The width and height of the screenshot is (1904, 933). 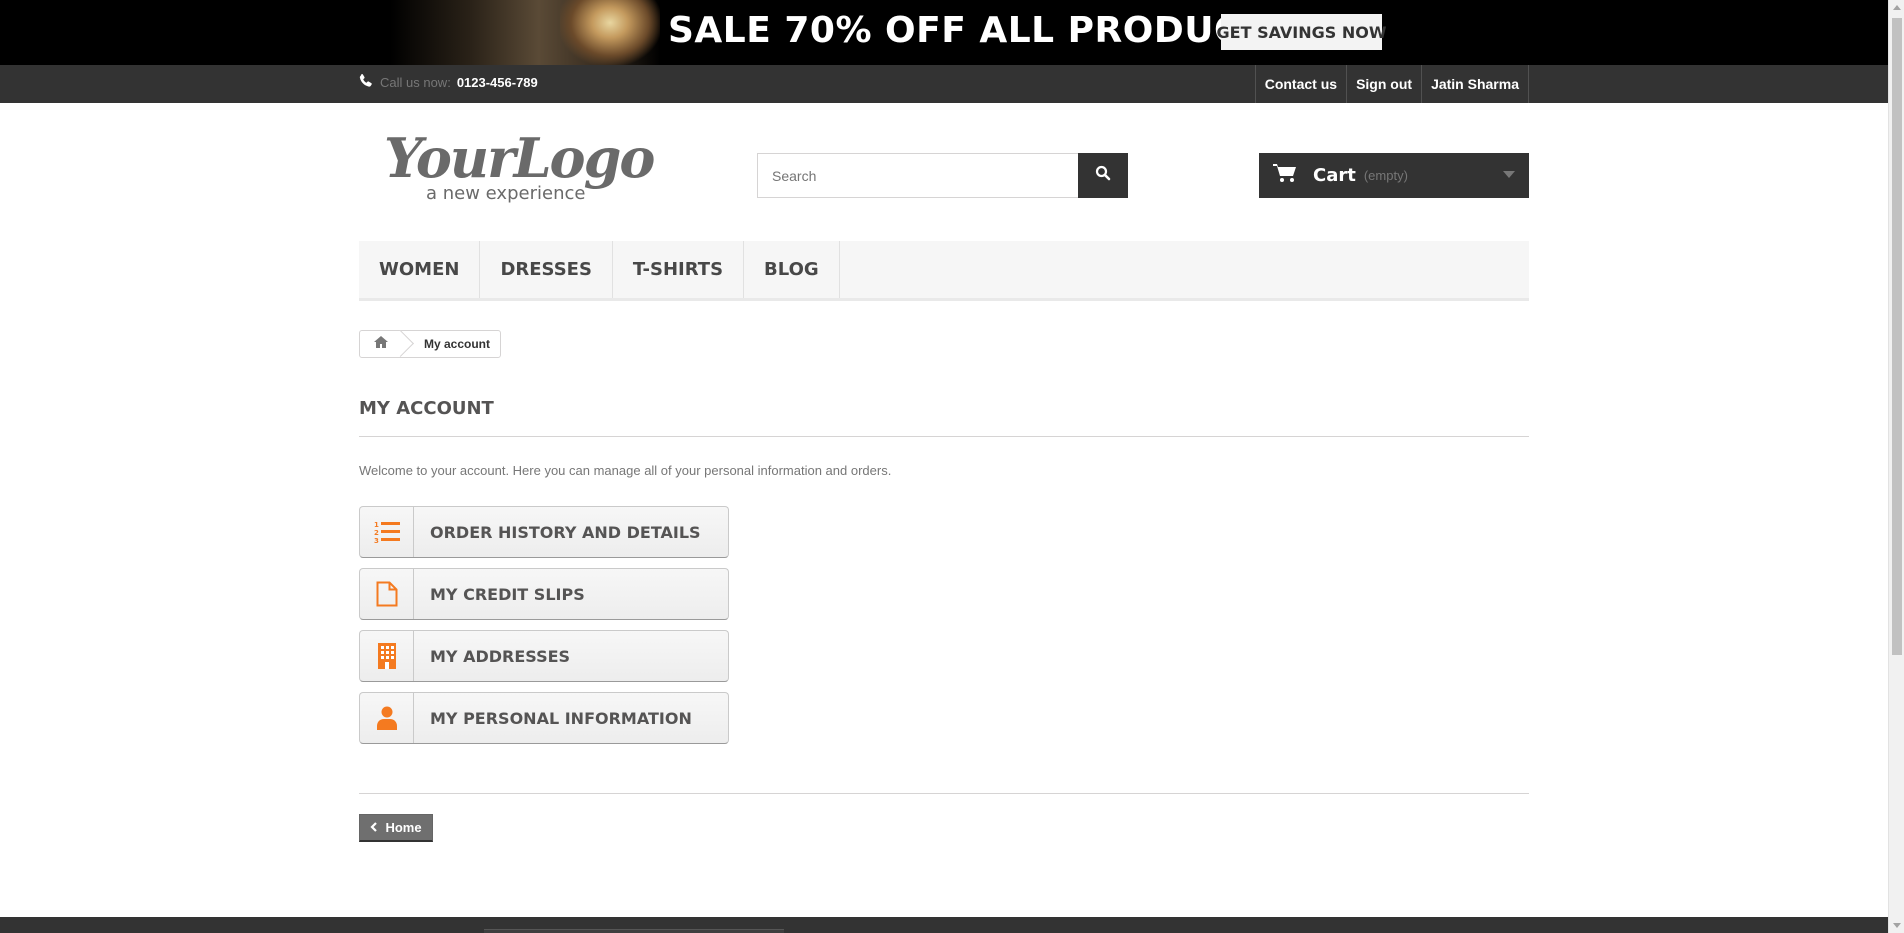 I want to click on site-logo: YourLogo a new experience, so click(x=524, y=166).